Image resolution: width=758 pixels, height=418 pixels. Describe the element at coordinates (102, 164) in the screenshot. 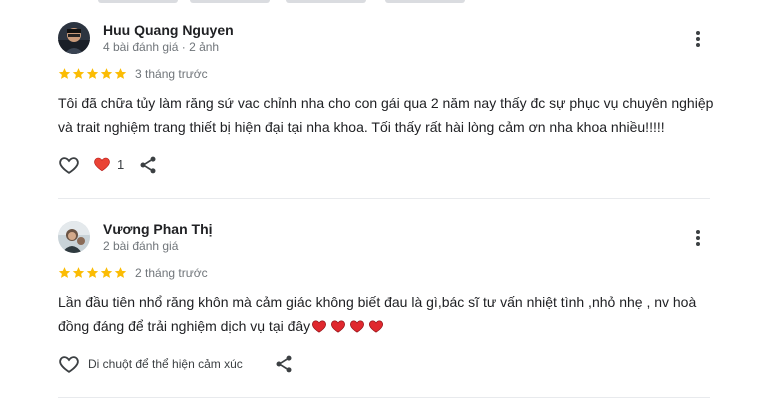

I see `heart-filled-icon` at that location.